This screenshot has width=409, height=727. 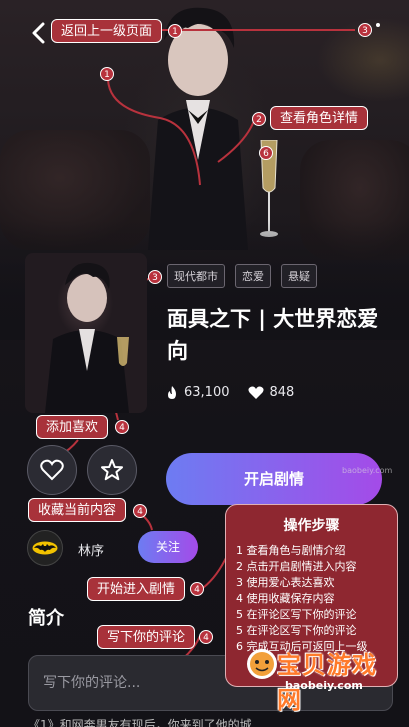 I want to click on watermark-url-small: baobeiy.com, so click(x=367, y=470).